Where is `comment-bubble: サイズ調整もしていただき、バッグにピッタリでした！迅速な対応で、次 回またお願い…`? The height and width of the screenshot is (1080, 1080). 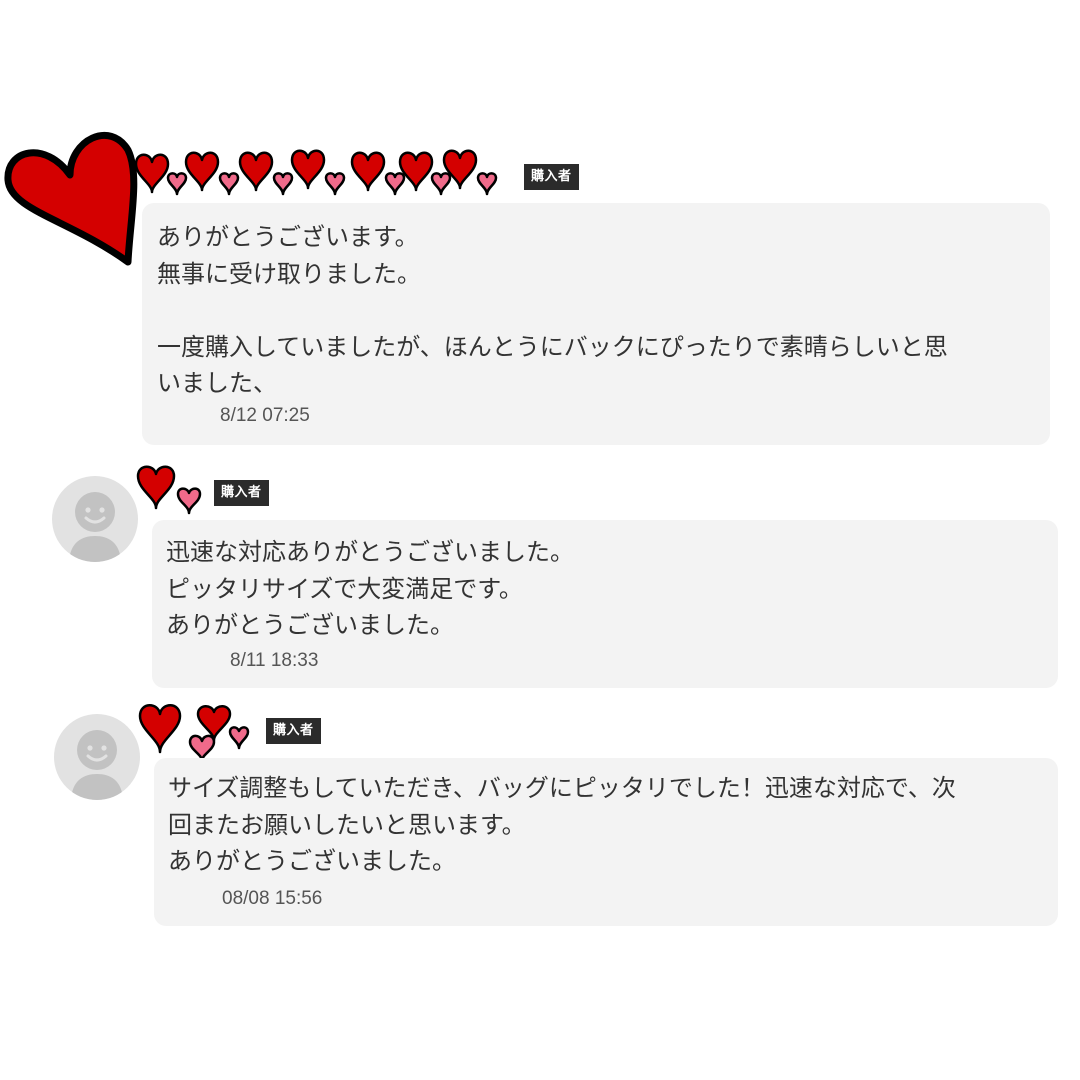
comment-bubble: サイズ調整もしていただき、バッグにピッタリでした！迅速な対応で、次 回またお願い… is located at coordinates (606, 842).